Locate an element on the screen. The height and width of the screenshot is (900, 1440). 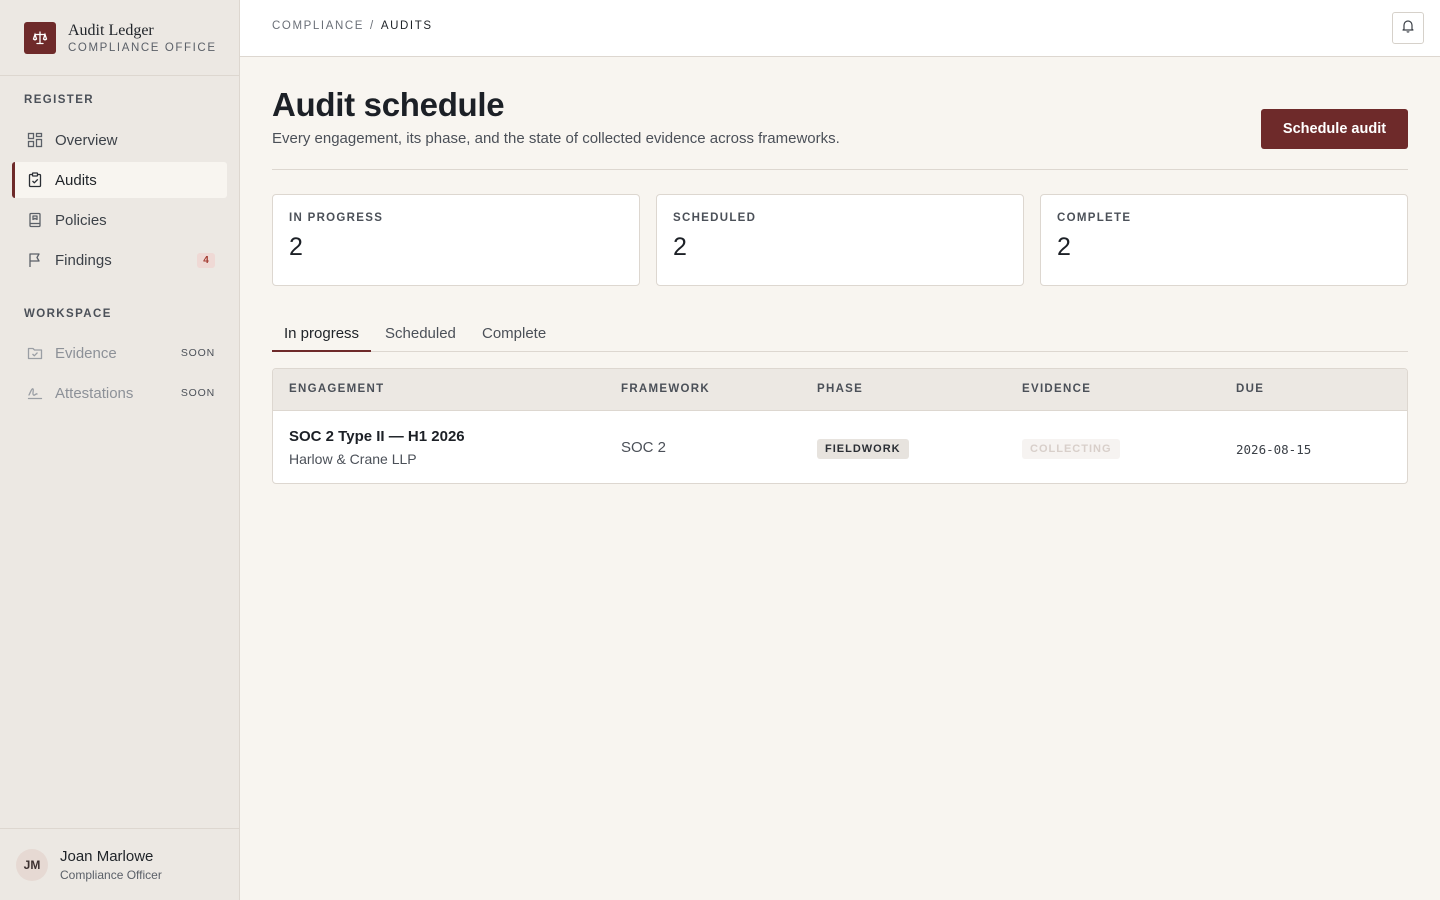
sidebar-item-label: Policies is located at coordinates (81, 220).